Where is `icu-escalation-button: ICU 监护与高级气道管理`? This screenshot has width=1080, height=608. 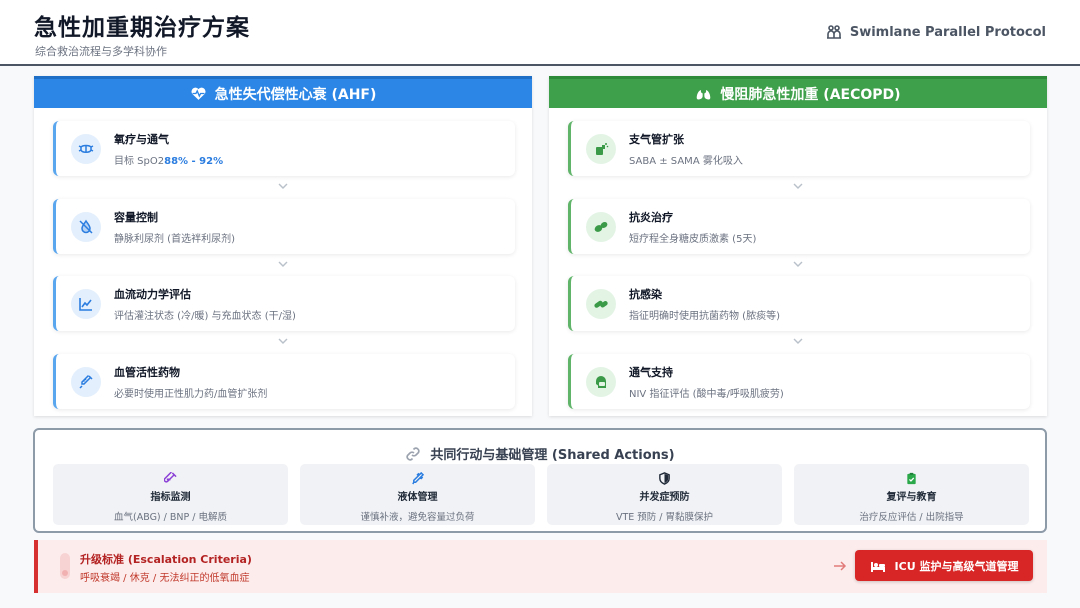
icu-escalation-button: ICU 监护与高级气道管理 is located at coordinates (944, 565).